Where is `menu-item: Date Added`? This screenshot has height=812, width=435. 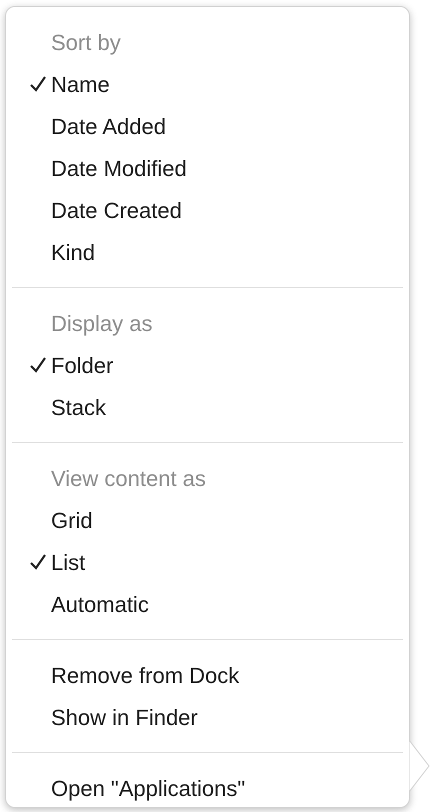
menu-item: Date Added is located at coordinates (108, 126).